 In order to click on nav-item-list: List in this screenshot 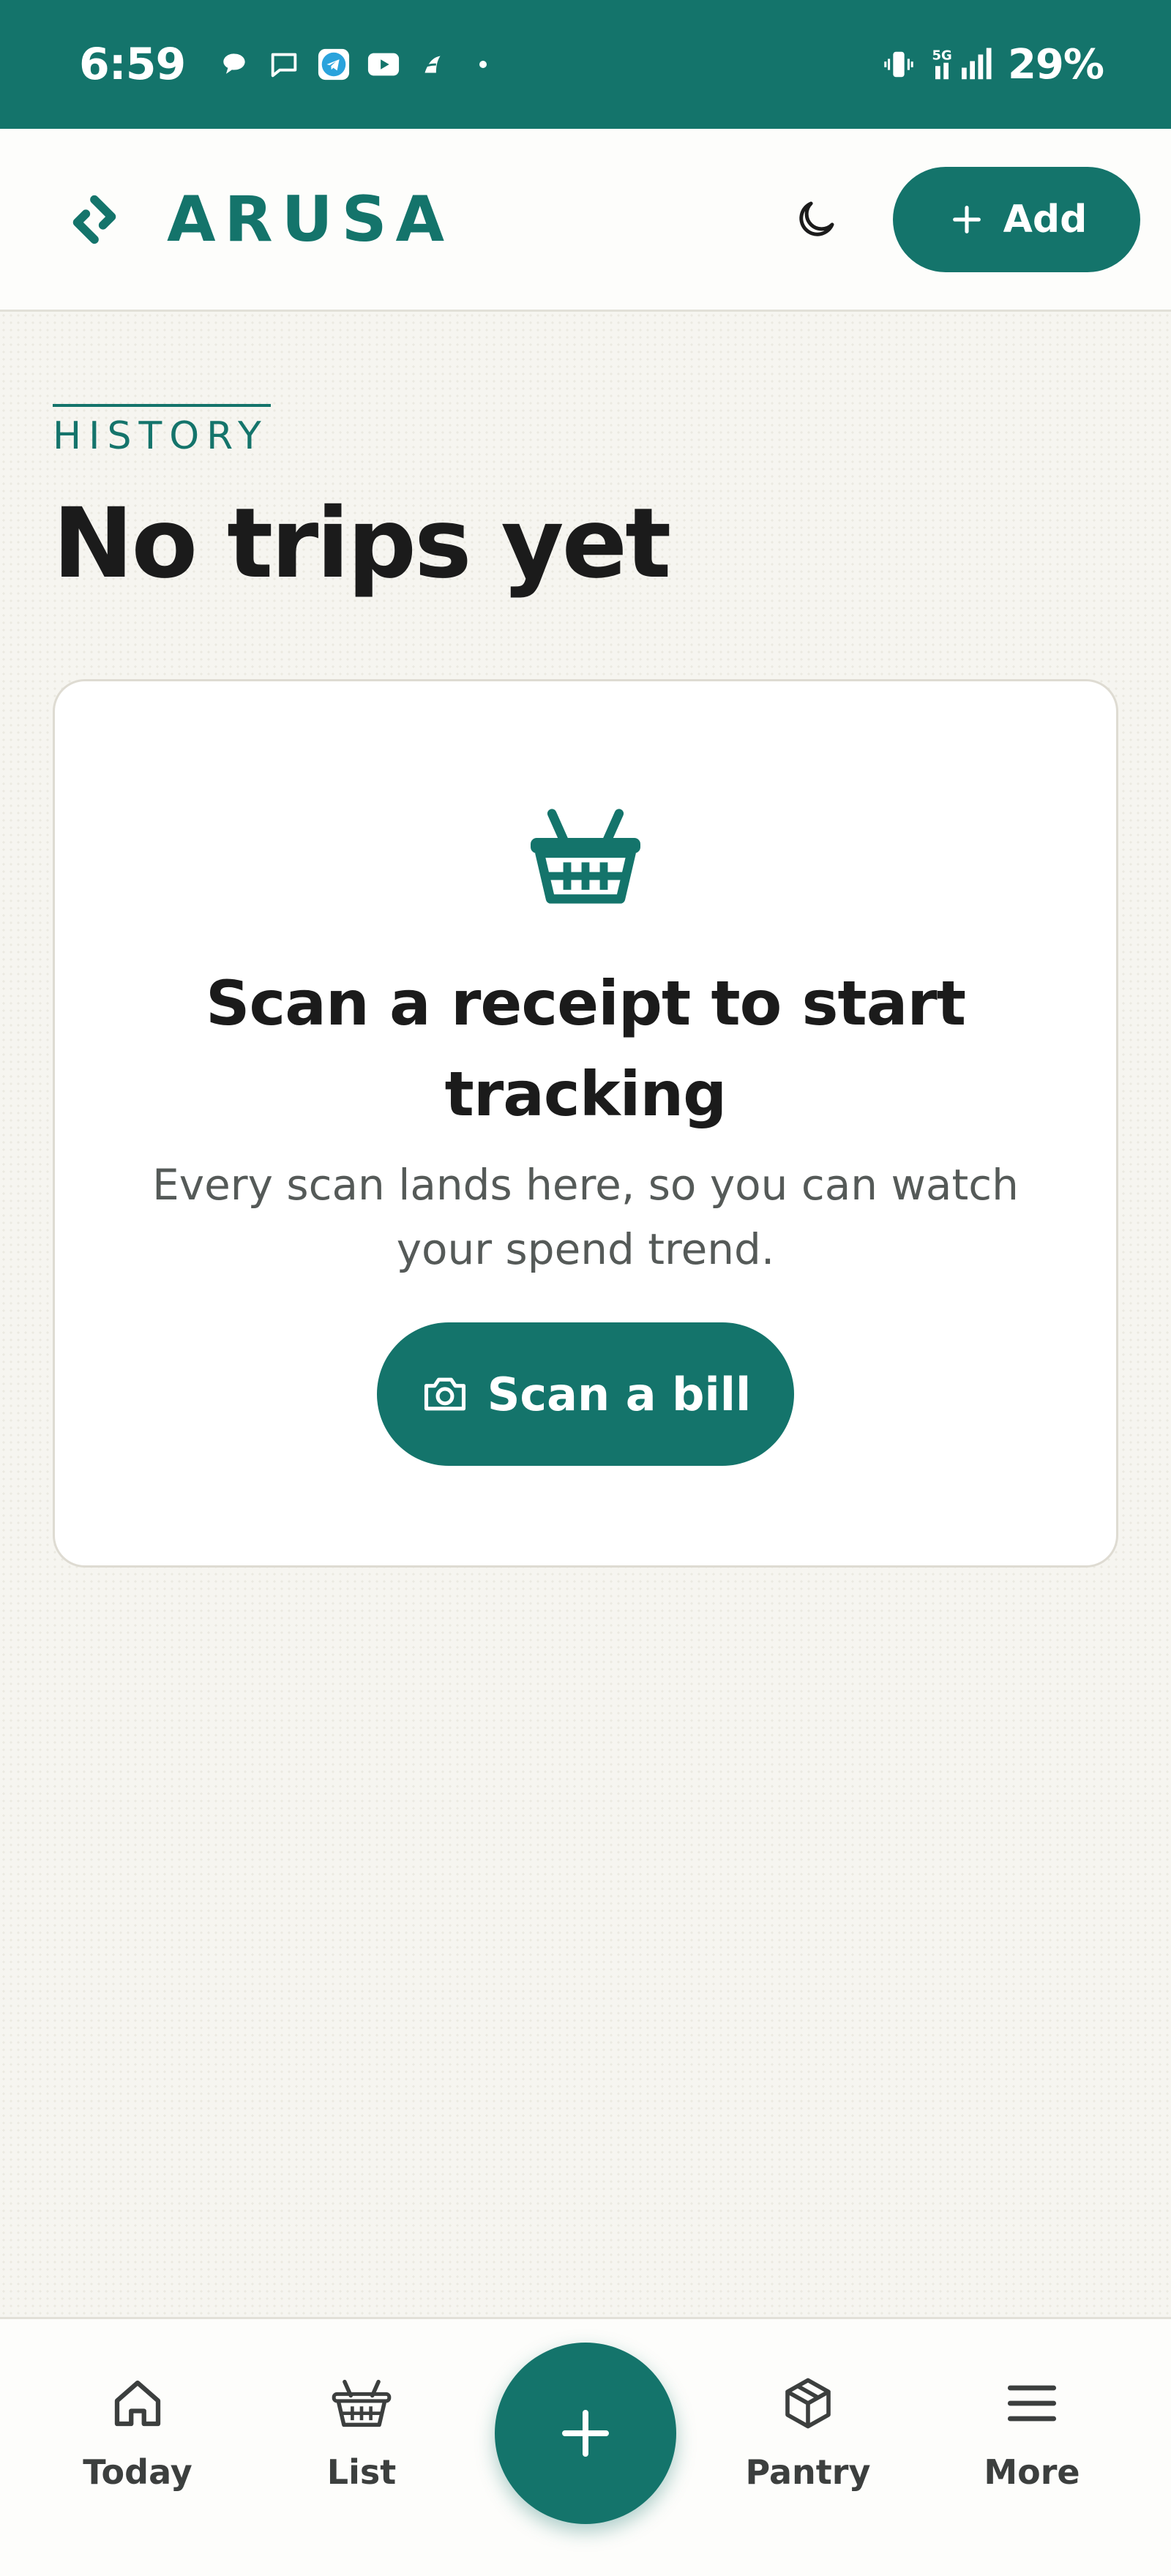, I will do `click(362, 2431)`.